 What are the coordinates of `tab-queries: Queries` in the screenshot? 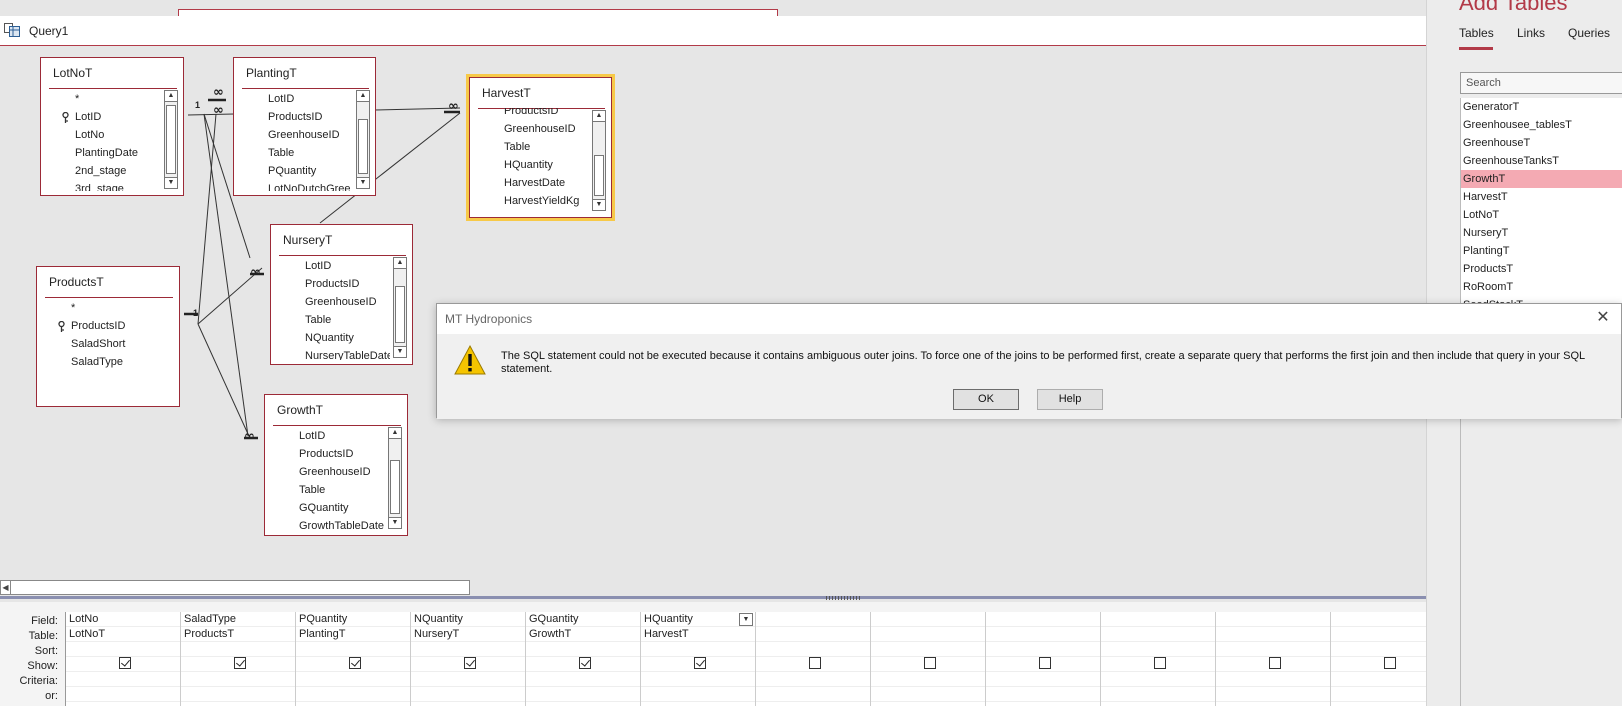 It's located at (1589, 33).